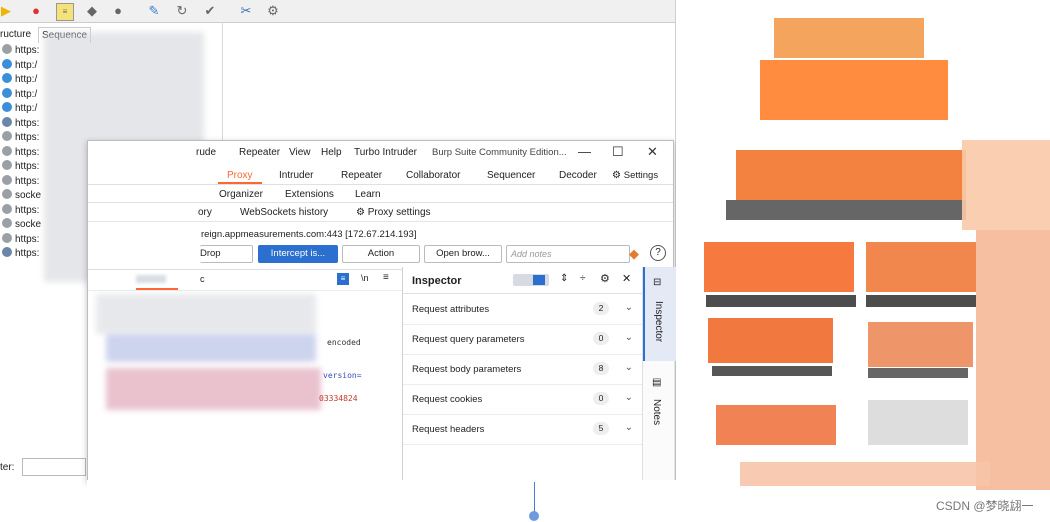  I want to click on turtle-icon: ◆, so click(92, 11).